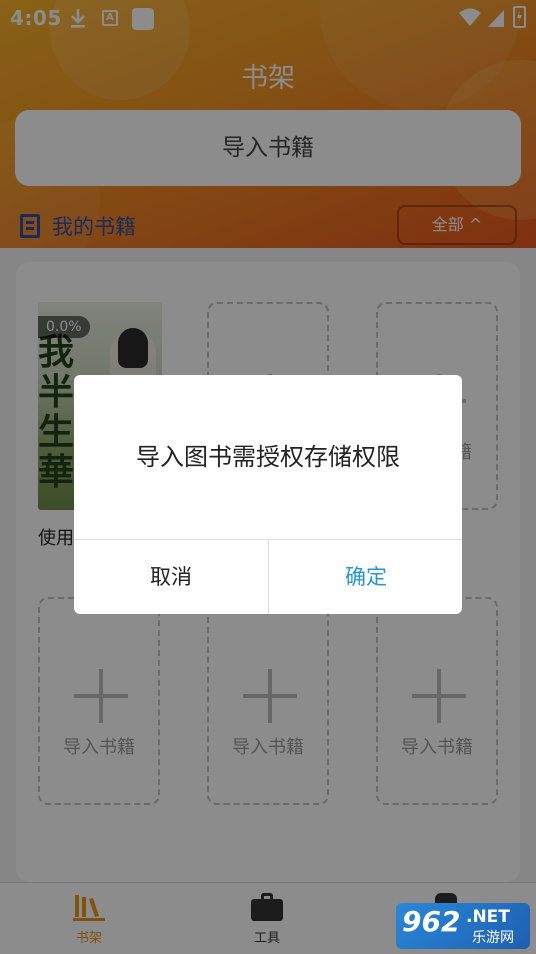 This screenshot has width=536, height=954. Describe the element at coordinates (493, 938) in the screenshot. I see `watermark-subtitle: 乐游网` at that location.